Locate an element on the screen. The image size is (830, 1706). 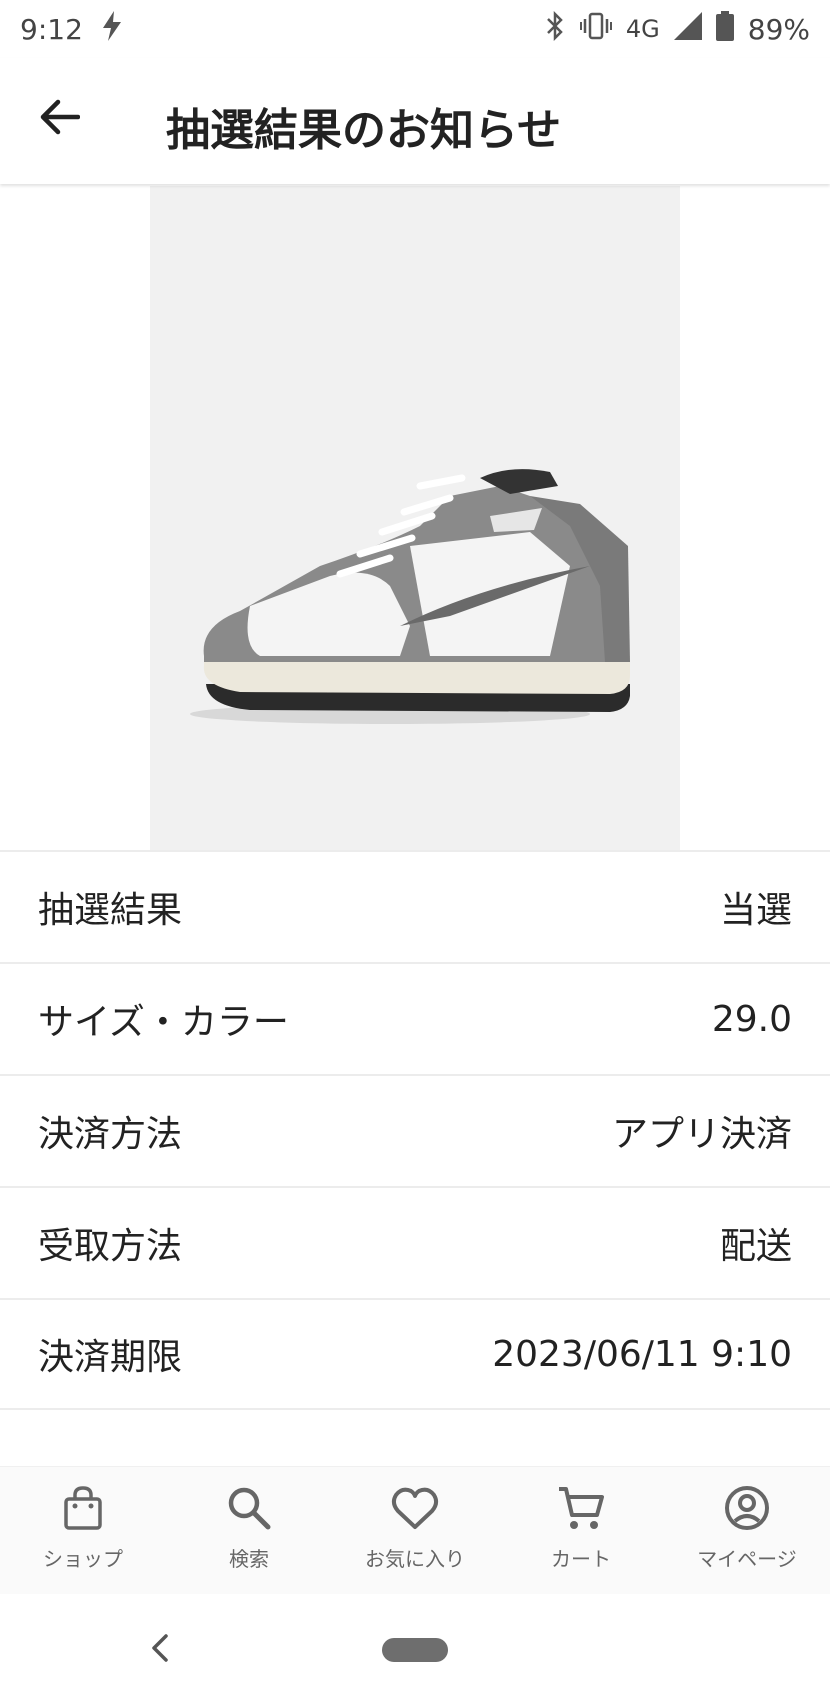
detail-label: 抽選結果 is located at coordinates (110, 910).